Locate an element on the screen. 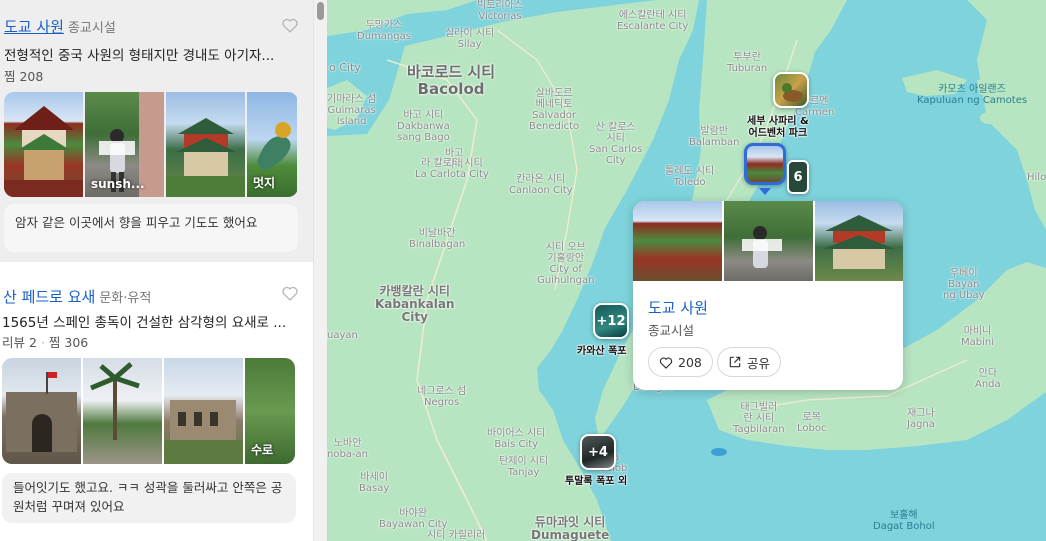  map-label-uayan: uayan is located at coordinates (342, 335).